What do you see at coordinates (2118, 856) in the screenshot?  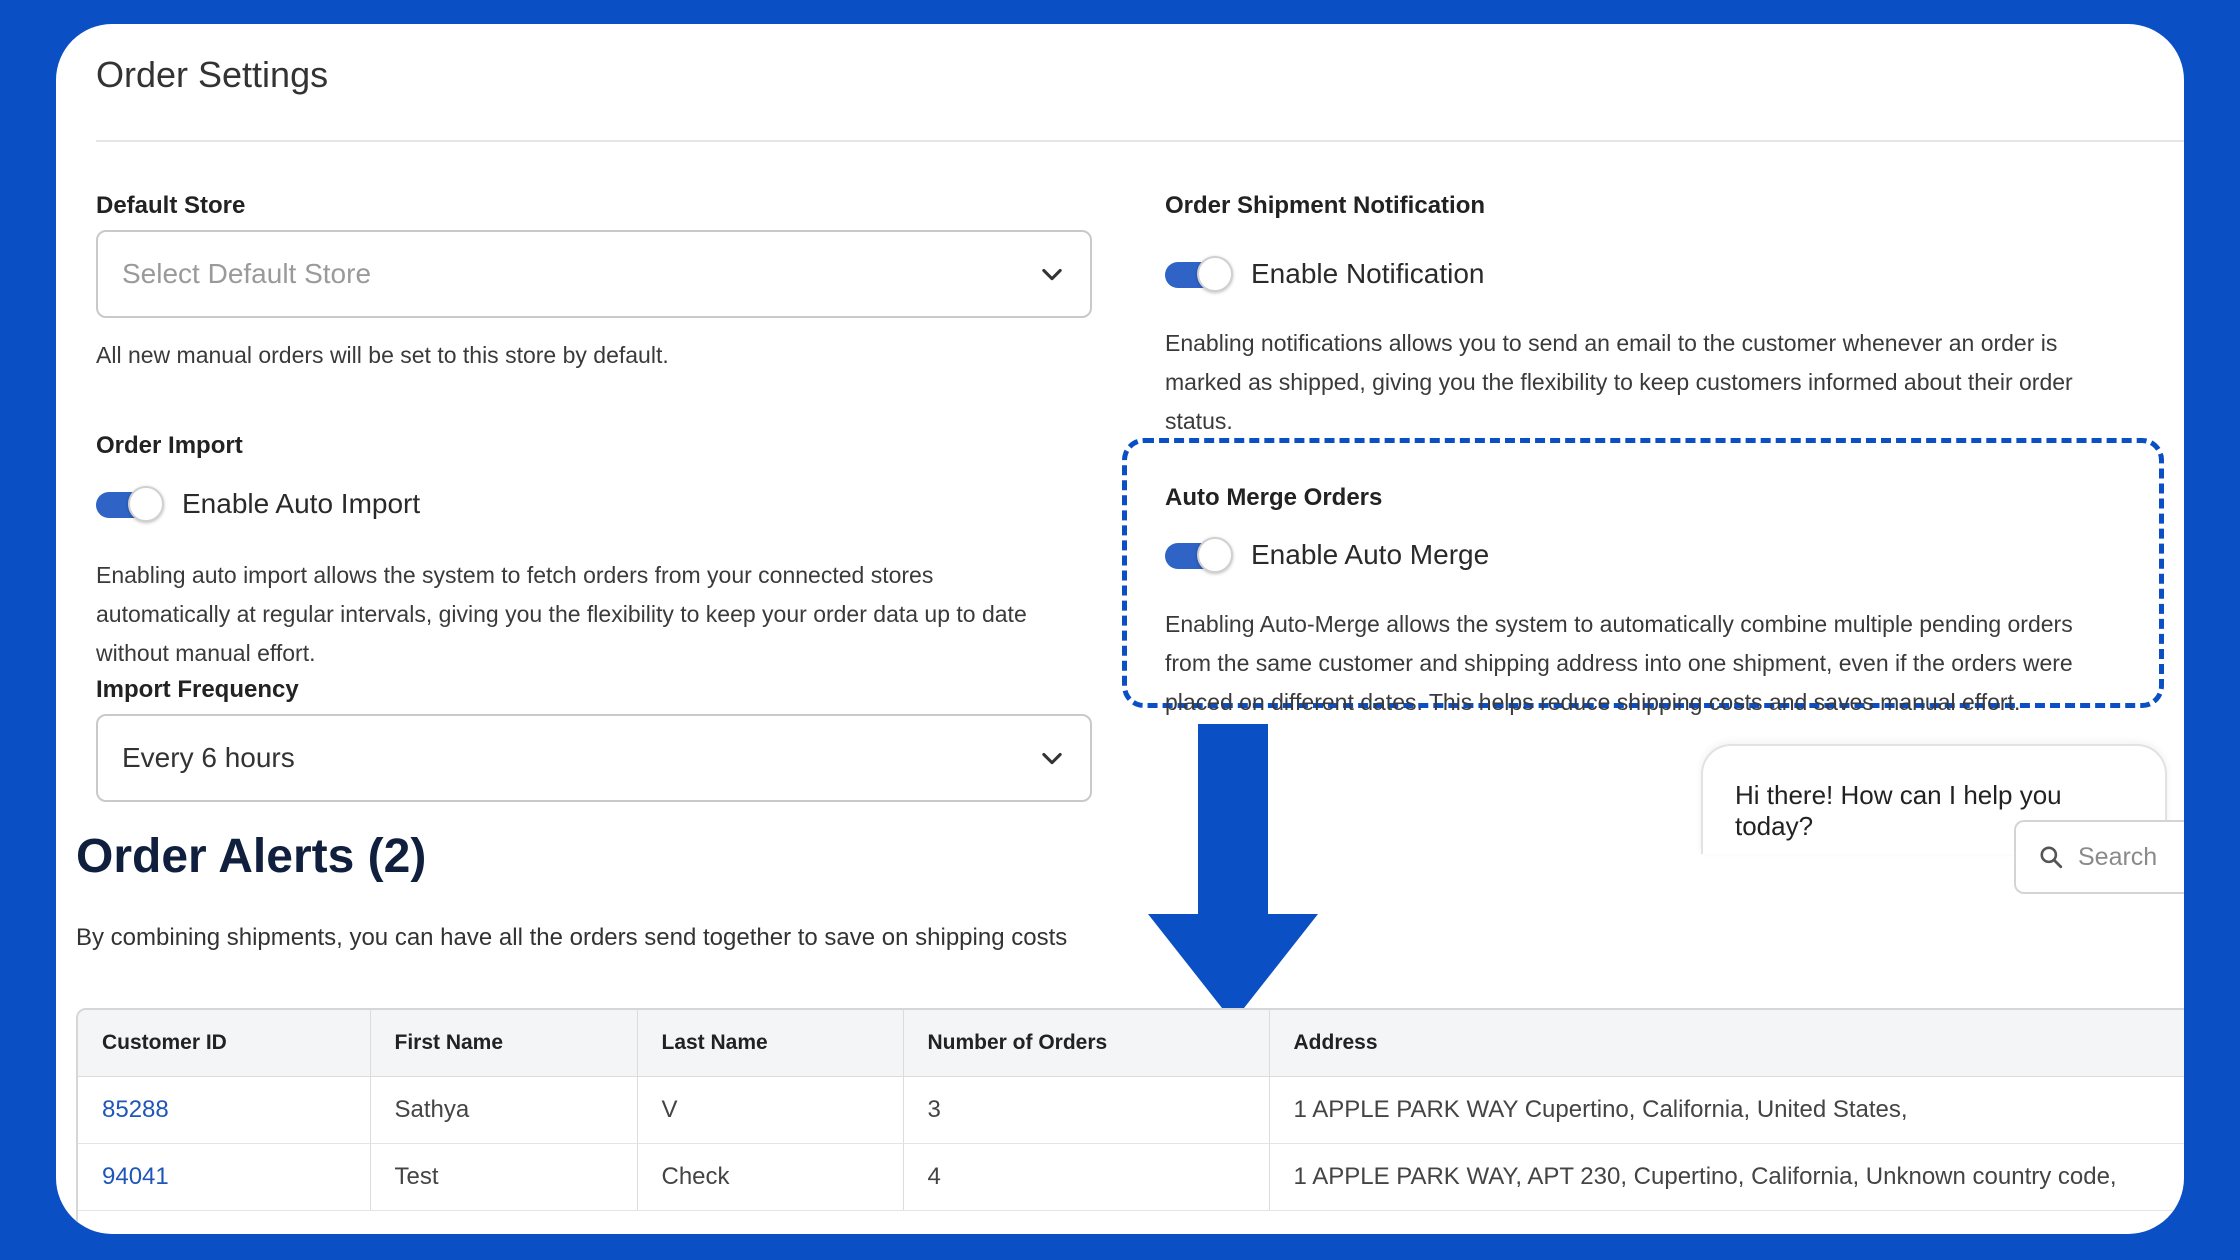 I see `search-placeholder: Search` at bounding box center [2118, 856].